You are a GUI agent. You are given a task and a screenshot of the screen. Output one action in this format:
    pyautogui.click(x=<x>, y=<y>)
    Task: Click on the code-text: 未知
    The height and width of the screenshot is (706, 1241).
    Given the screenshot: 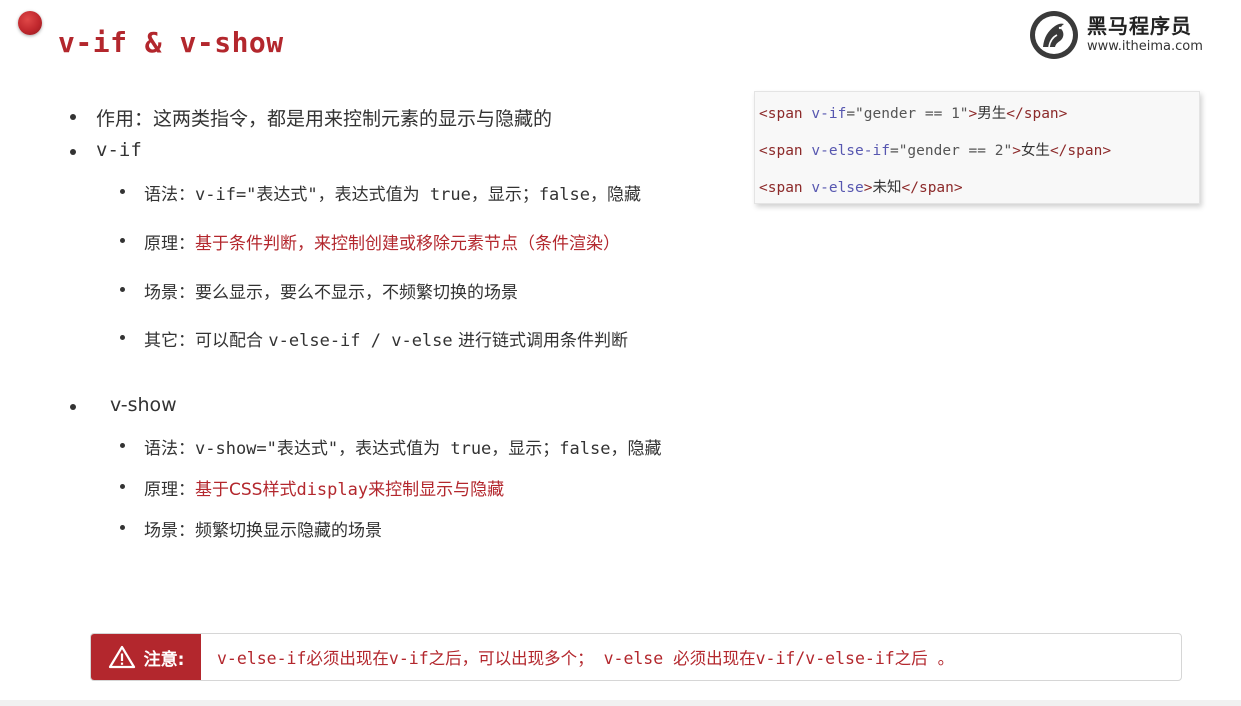 What is the action you would take?
    pyautogui.click(x=887, y=188)
    